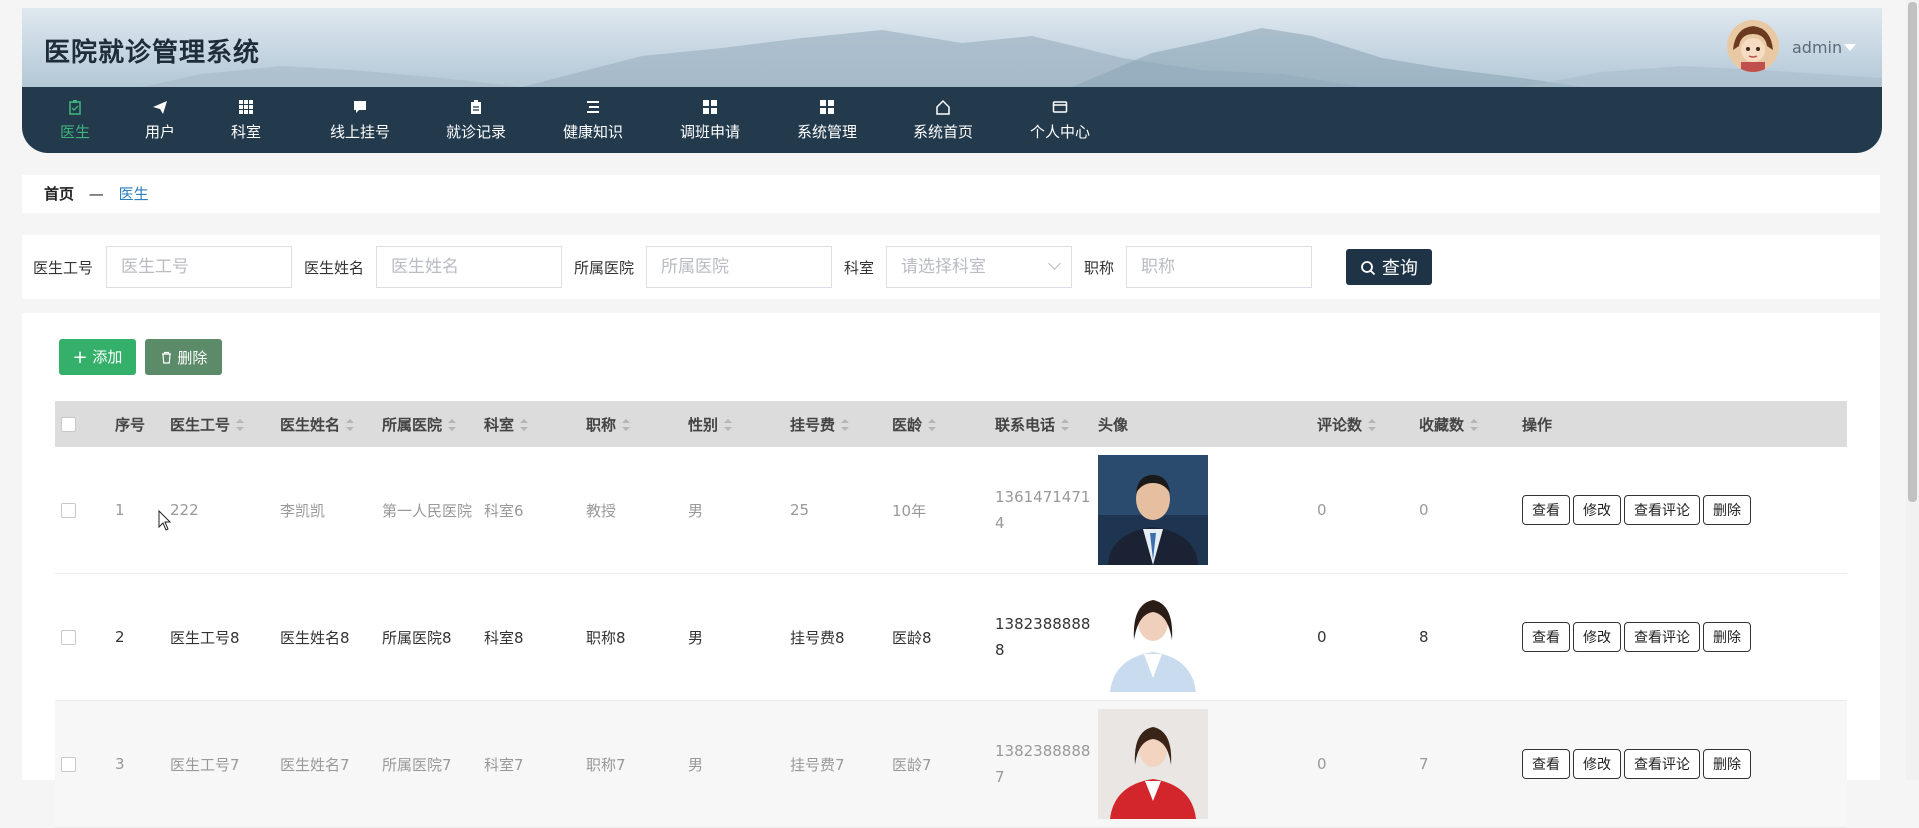 The image size is (1919, 828). I want to click on cell-doctor-name: 医生姓名8, so click(325, 637).